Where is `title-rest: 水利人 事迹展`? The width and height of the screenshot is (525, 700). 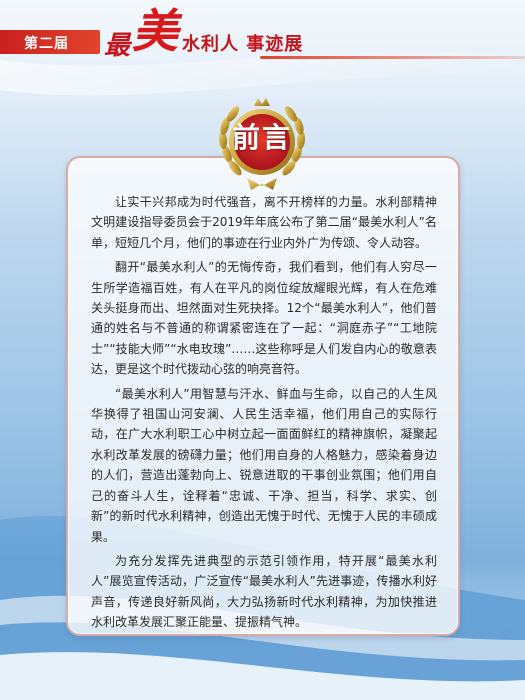
title-rest: 水利人 事迹展 is located at coordinates (243, 44).